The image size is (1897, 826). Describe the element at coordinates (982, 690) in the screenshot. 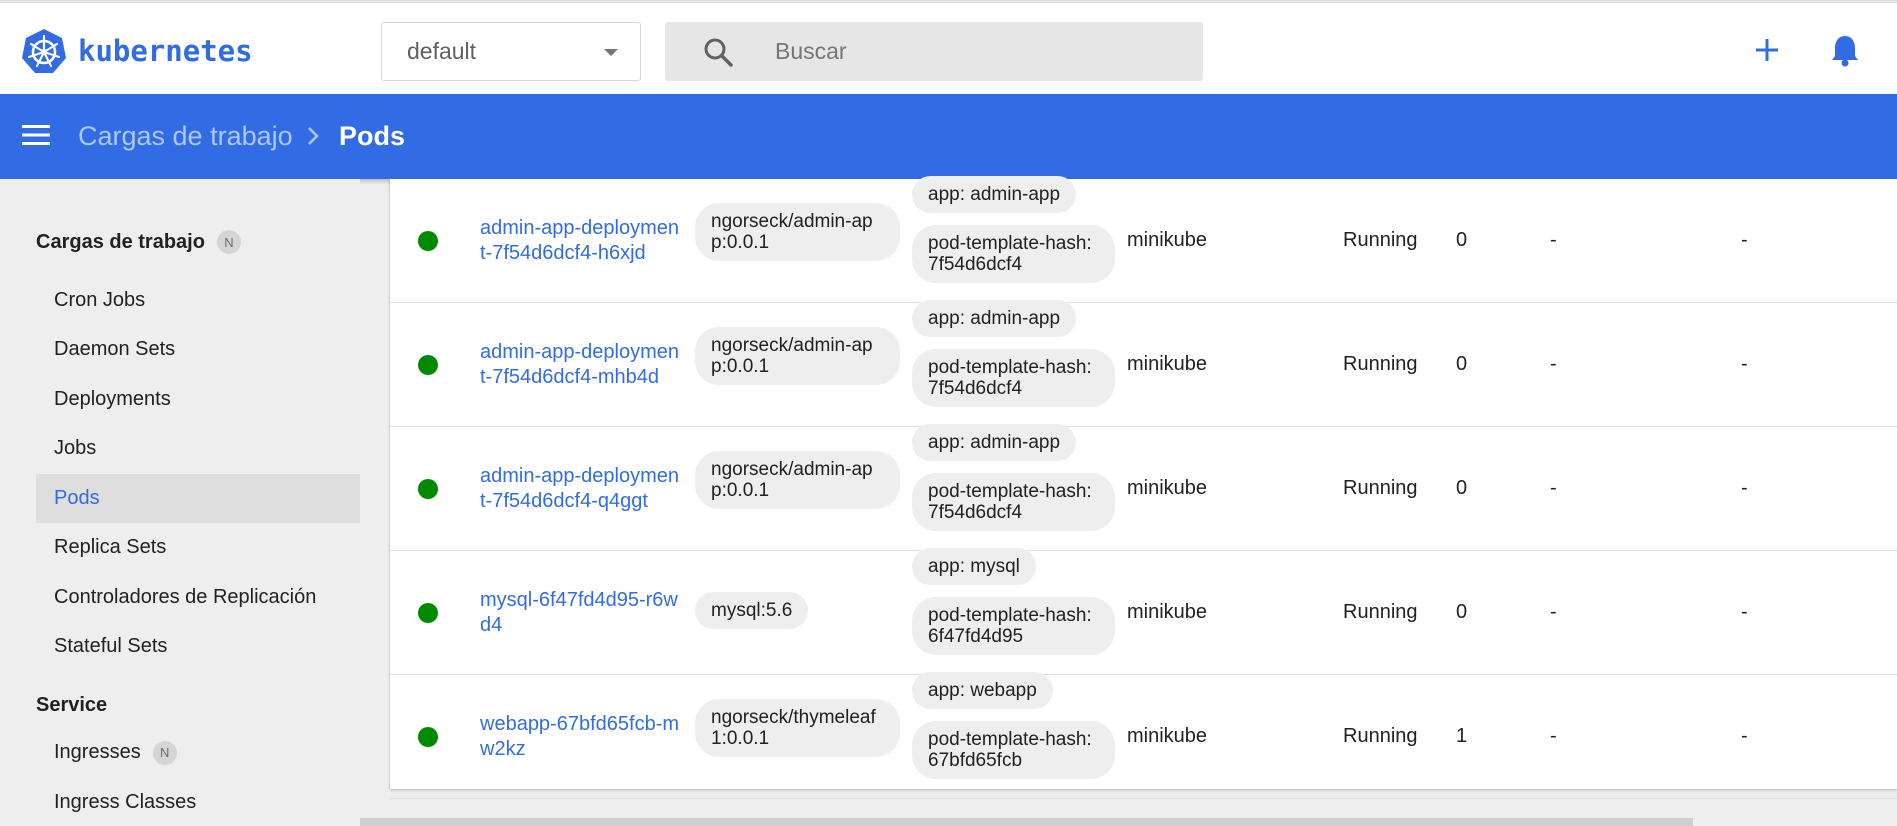

I see `label-chip: app: webapp` at that location.